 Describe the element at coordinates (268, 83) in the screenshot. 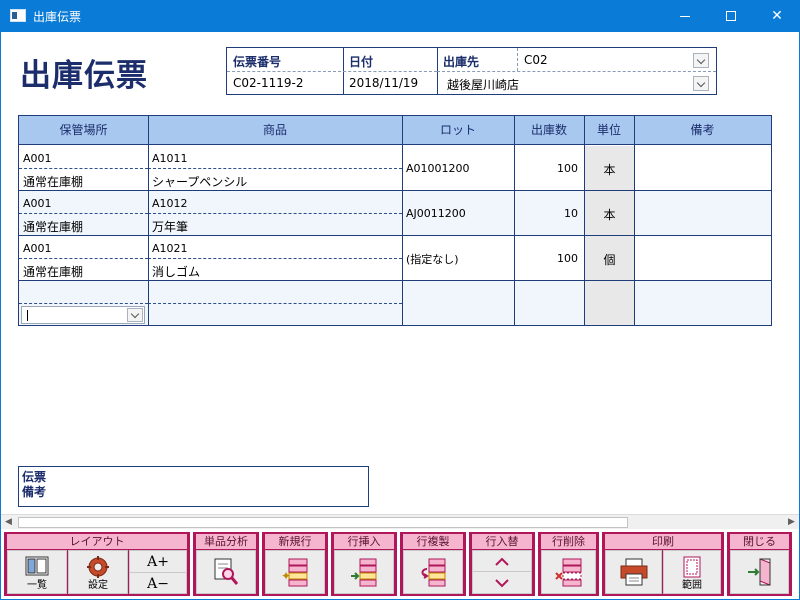

I see `slip-no-field: C02-1119-2` at that location.